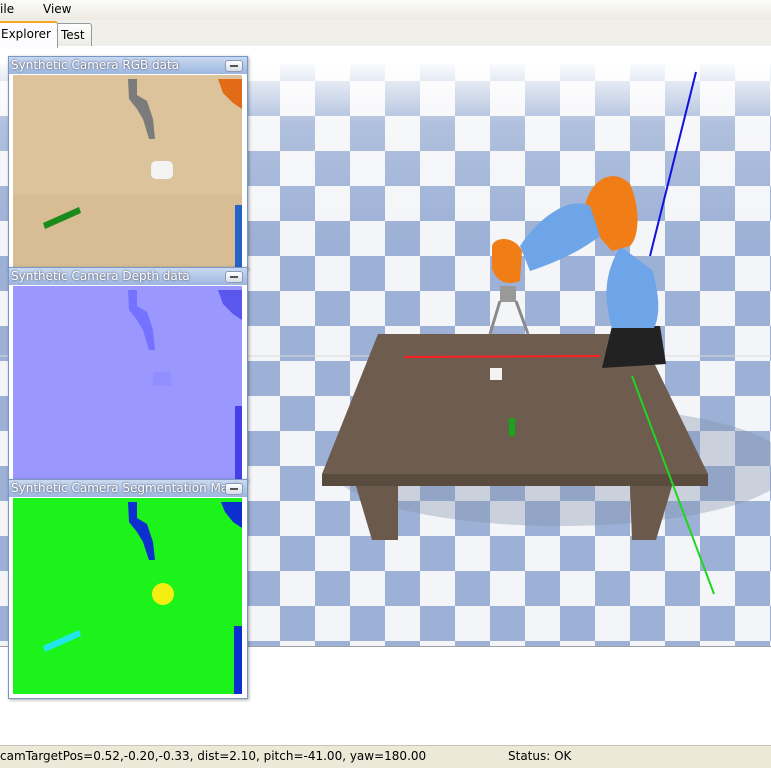 The image size is (771, 768). Describe the element at coordinates (502, 356) in the screenshot. I see `x-axis-line` at that location.